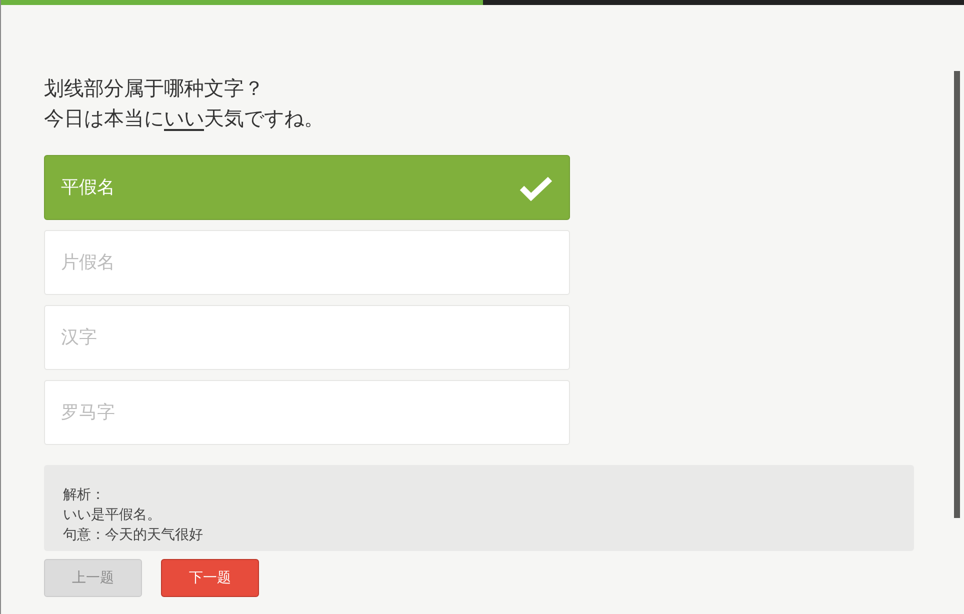 Image resolution: width=964 pixels, height=614 pixels. I want to click on explanation-line: いい是平假名。, so click(112, 515).